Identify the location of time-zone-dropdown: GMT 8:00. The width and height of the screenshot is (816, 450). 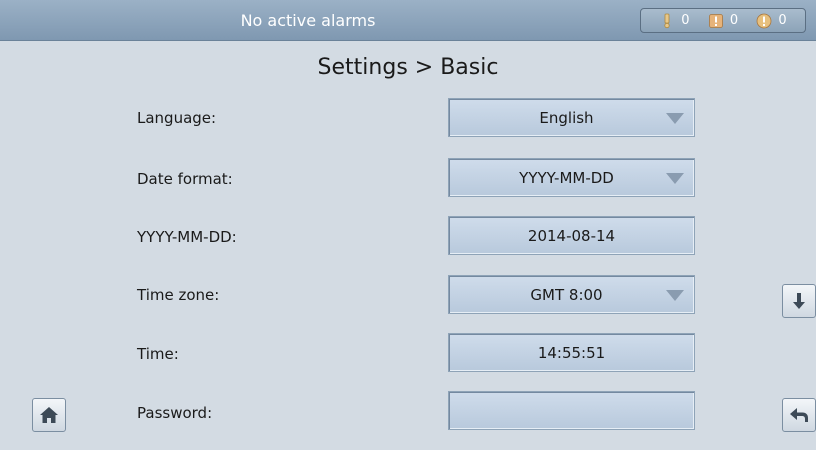
(571, 294).